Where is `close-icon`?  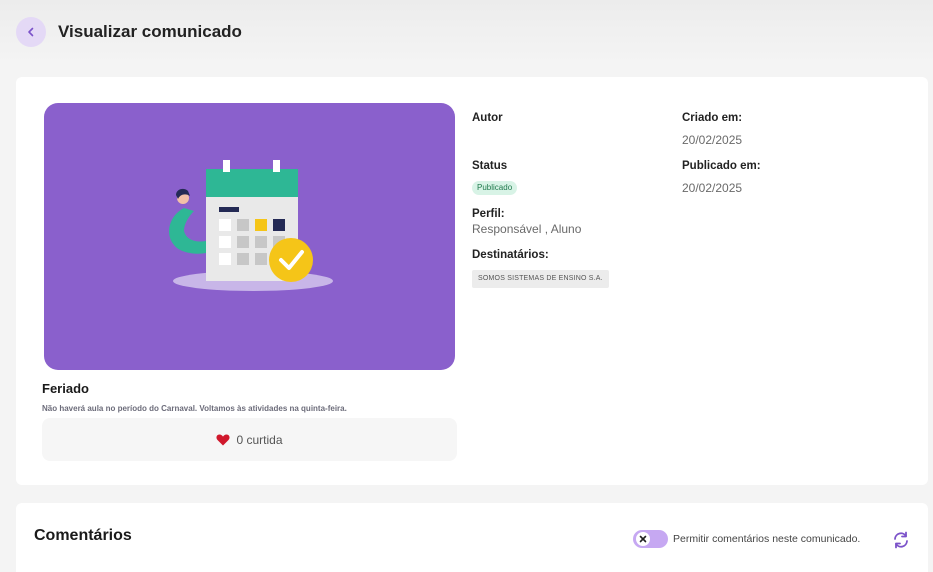 close-icon is located at coordinates (643, 539).